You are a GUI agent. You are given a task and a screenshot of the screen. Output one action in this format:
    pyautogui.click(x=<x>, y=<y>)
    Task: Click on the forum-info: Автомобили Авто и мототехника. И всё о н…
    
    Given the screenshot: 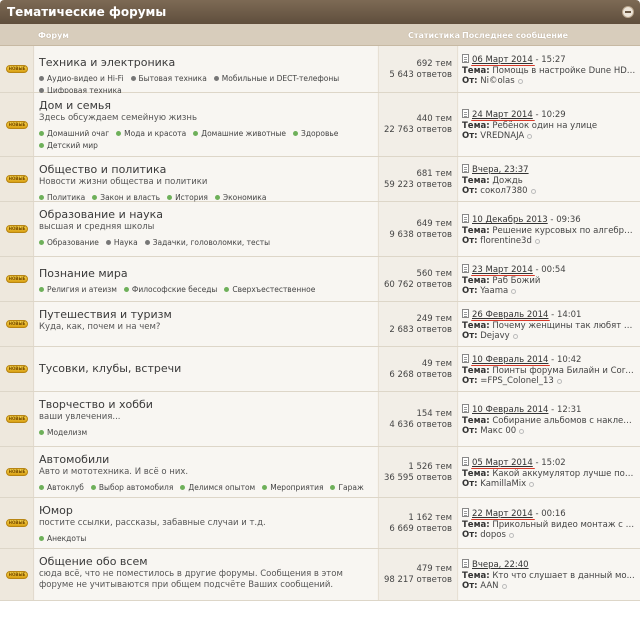 What is the action you would take?
    pyautogui.click(x=206, y=472)
    